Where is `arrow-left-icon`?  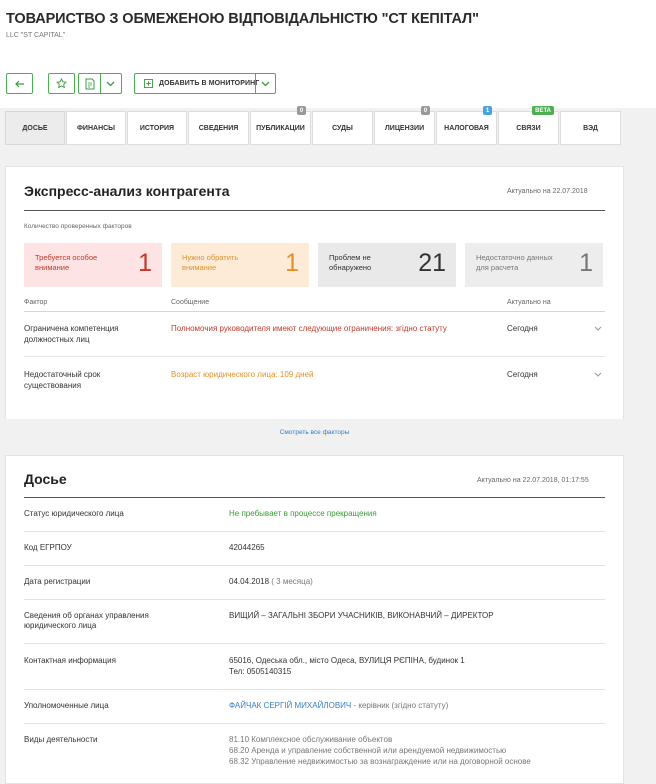 arrow-left-icon is located at coordinates (19, 83).